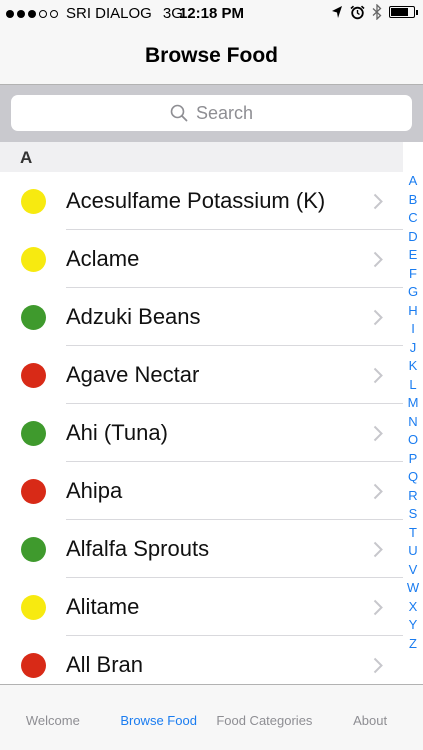 This screenshot has width=423, height=750. I want to click on index-letter: X, so click(413, 607).